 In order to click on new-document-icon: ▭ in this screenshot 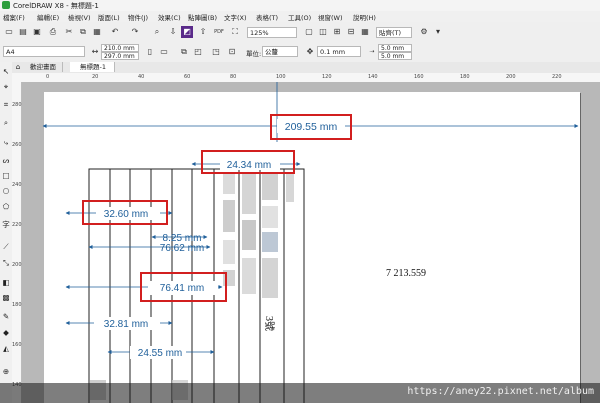, I will do `click(9, 32)`.